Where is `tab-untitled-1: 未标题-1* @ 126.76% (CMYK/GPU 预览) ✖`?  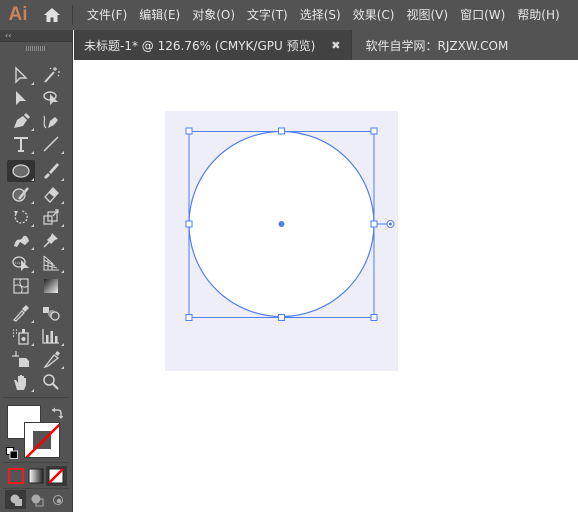 tab-untitled-1: 未标题-1* @ 126.76% (CMYK/GPU 预览) ✖ is located at coordinates (213, 45).